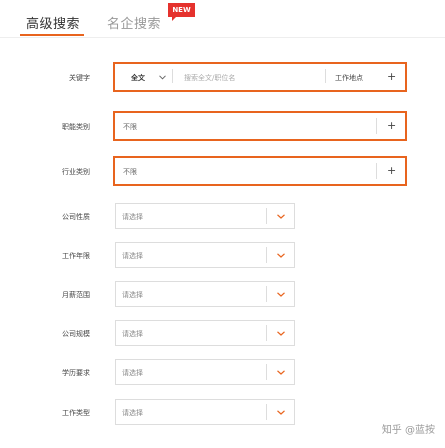 Image resolution: width=445 pixels, height=448 pixels. I want to click on select-row-job-type: 工作类型 请选择, so click(222, 412).